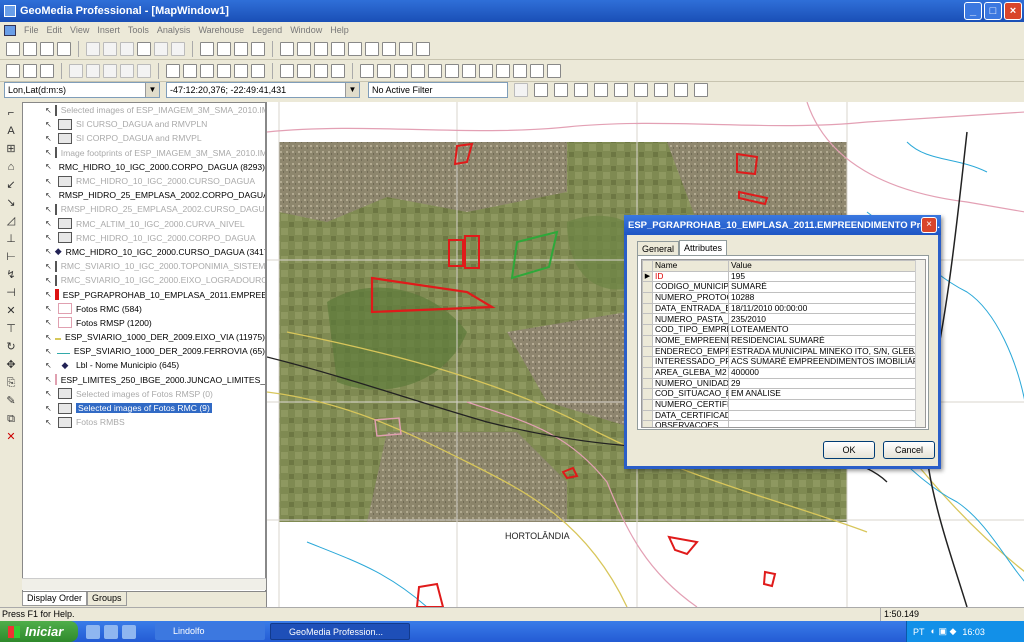 The image size is (1024, 642). Describe the element at coordinates (39, 631) in the screenshot. I see `start-button: Iniciar` at that location.